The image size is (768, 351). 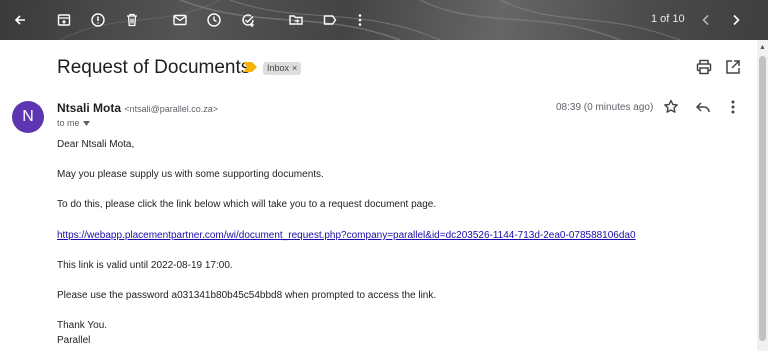 I want to click on scroll-up-icon: ▲, so click(x=762, y=47).